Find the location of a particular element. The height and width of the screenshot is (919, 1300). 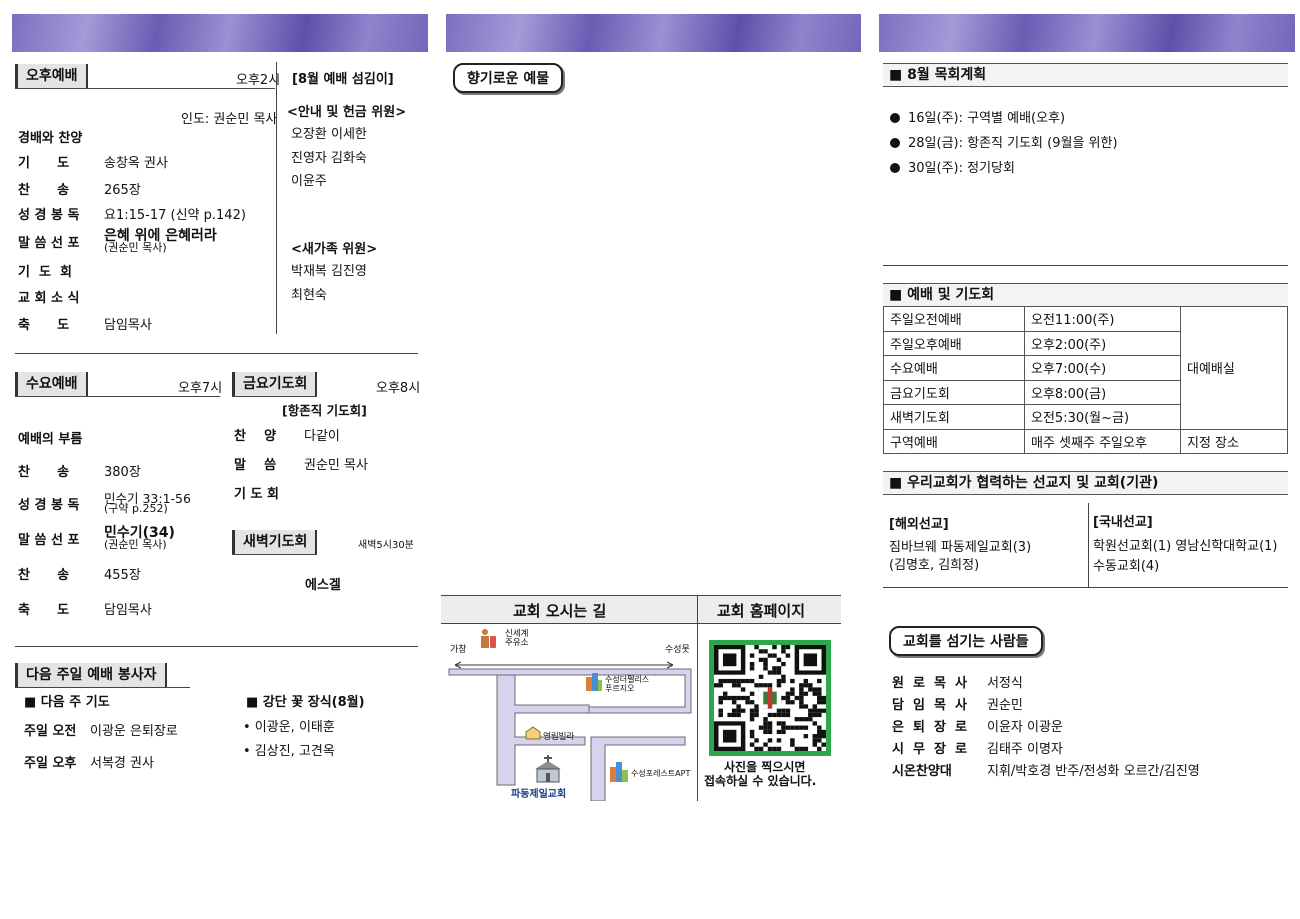

plan-item-text: 28일(금): 항존직 기도회 (9월을 위한) is located at coordinates (1013, 143).